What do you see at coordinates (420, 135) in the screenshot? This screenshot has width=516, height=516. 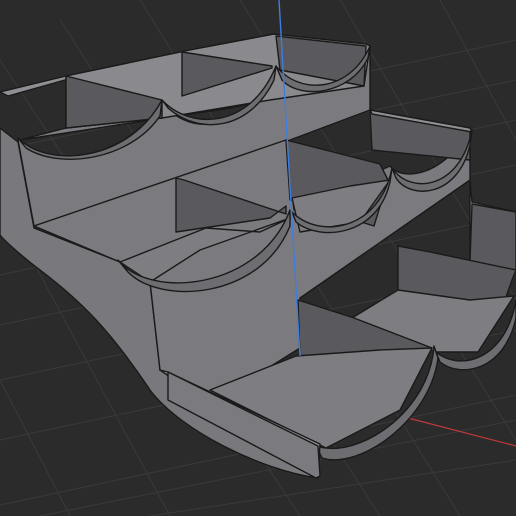 I see `mid-cell-3-divider` at bounding box center [420, 135].